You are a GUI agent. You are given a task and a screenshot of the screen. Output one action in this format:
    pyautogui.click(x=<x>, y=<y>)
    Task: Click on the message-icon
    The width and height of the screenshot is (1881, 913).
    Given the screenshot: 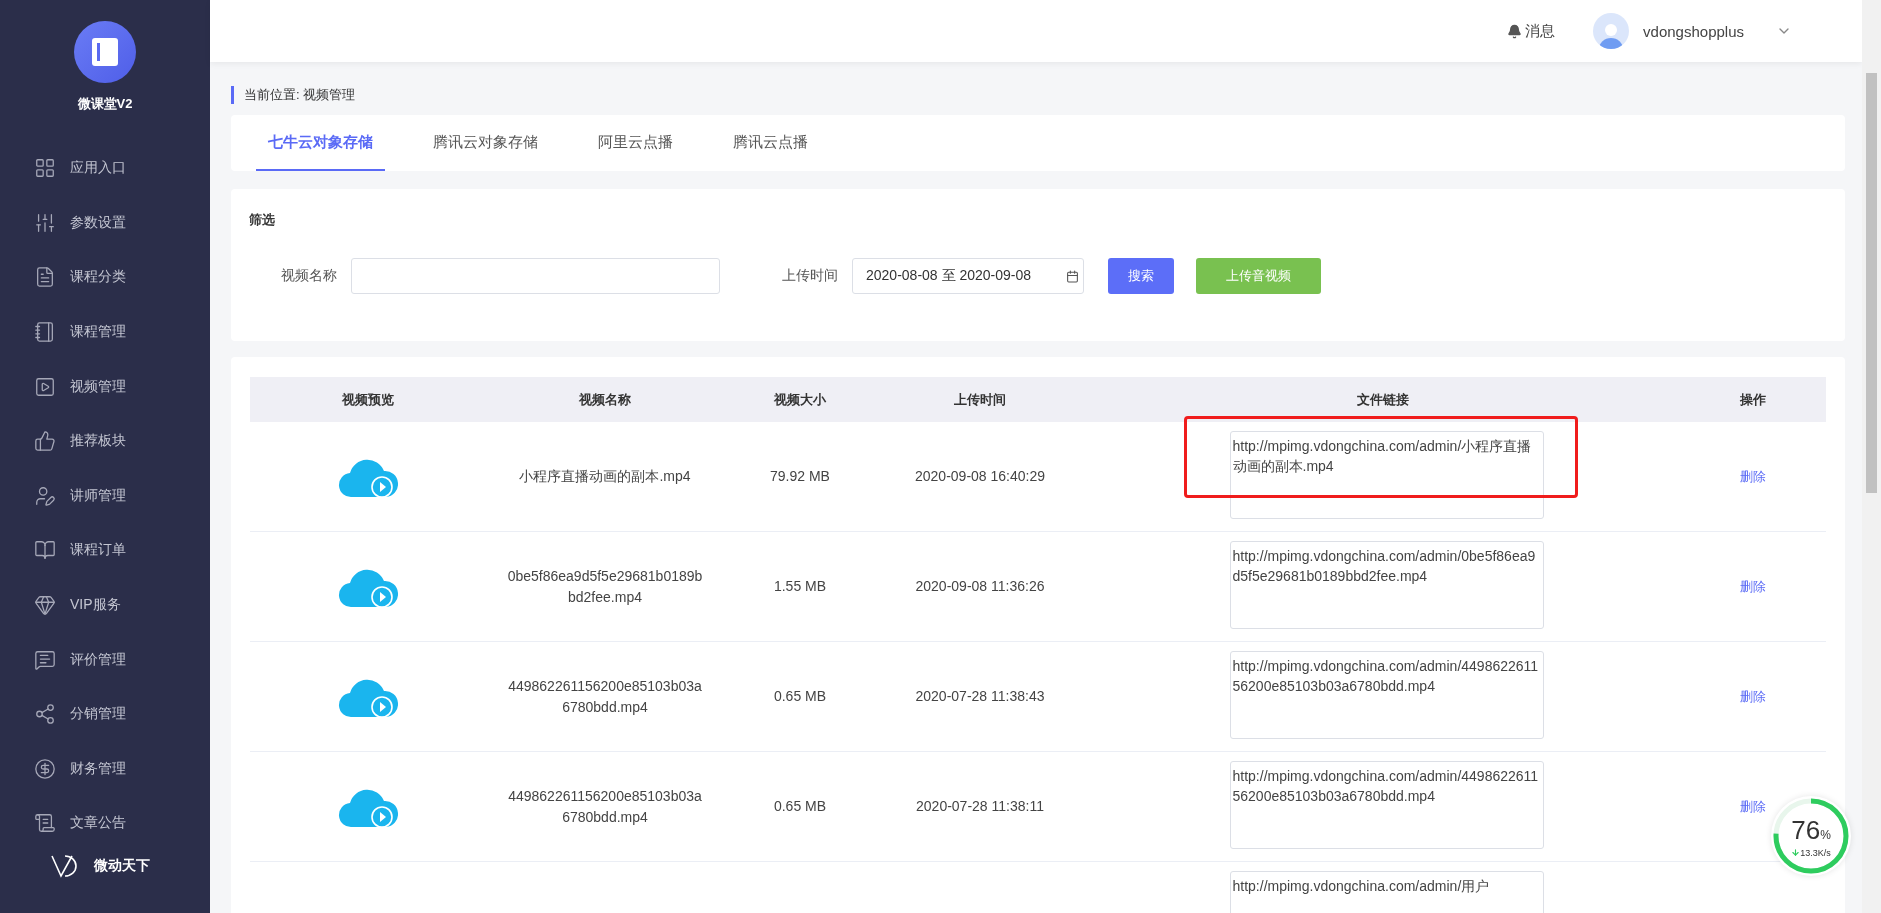 What is the action you would take?
    pyautogui.click(x=45, y=659)
    